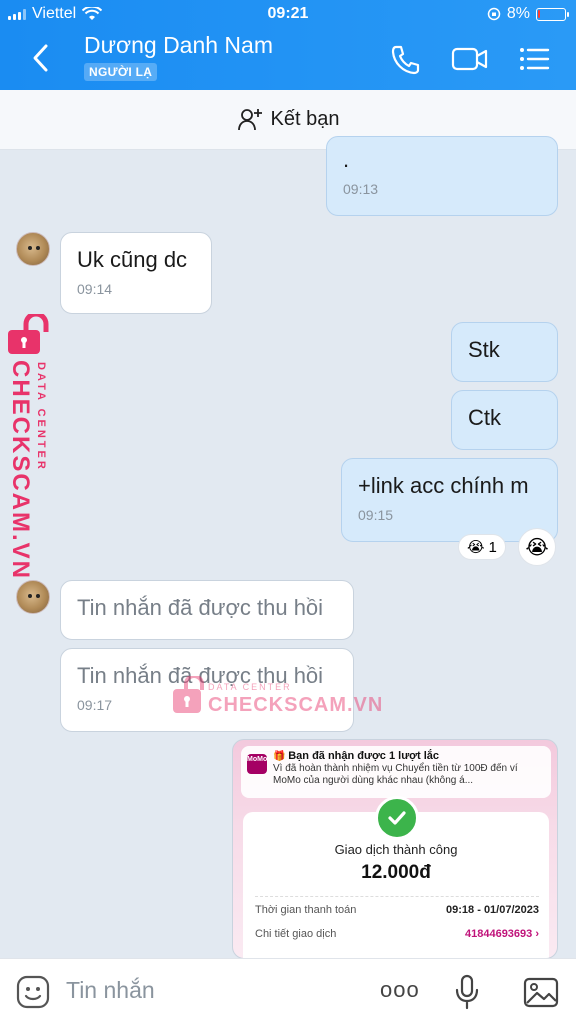 This screenshot has height=1024, width=576. What do you see at coordinates (257, 764) in the screenshot?
I see `momo-logo-icon: MoMo` at bounding box center [257, 764].